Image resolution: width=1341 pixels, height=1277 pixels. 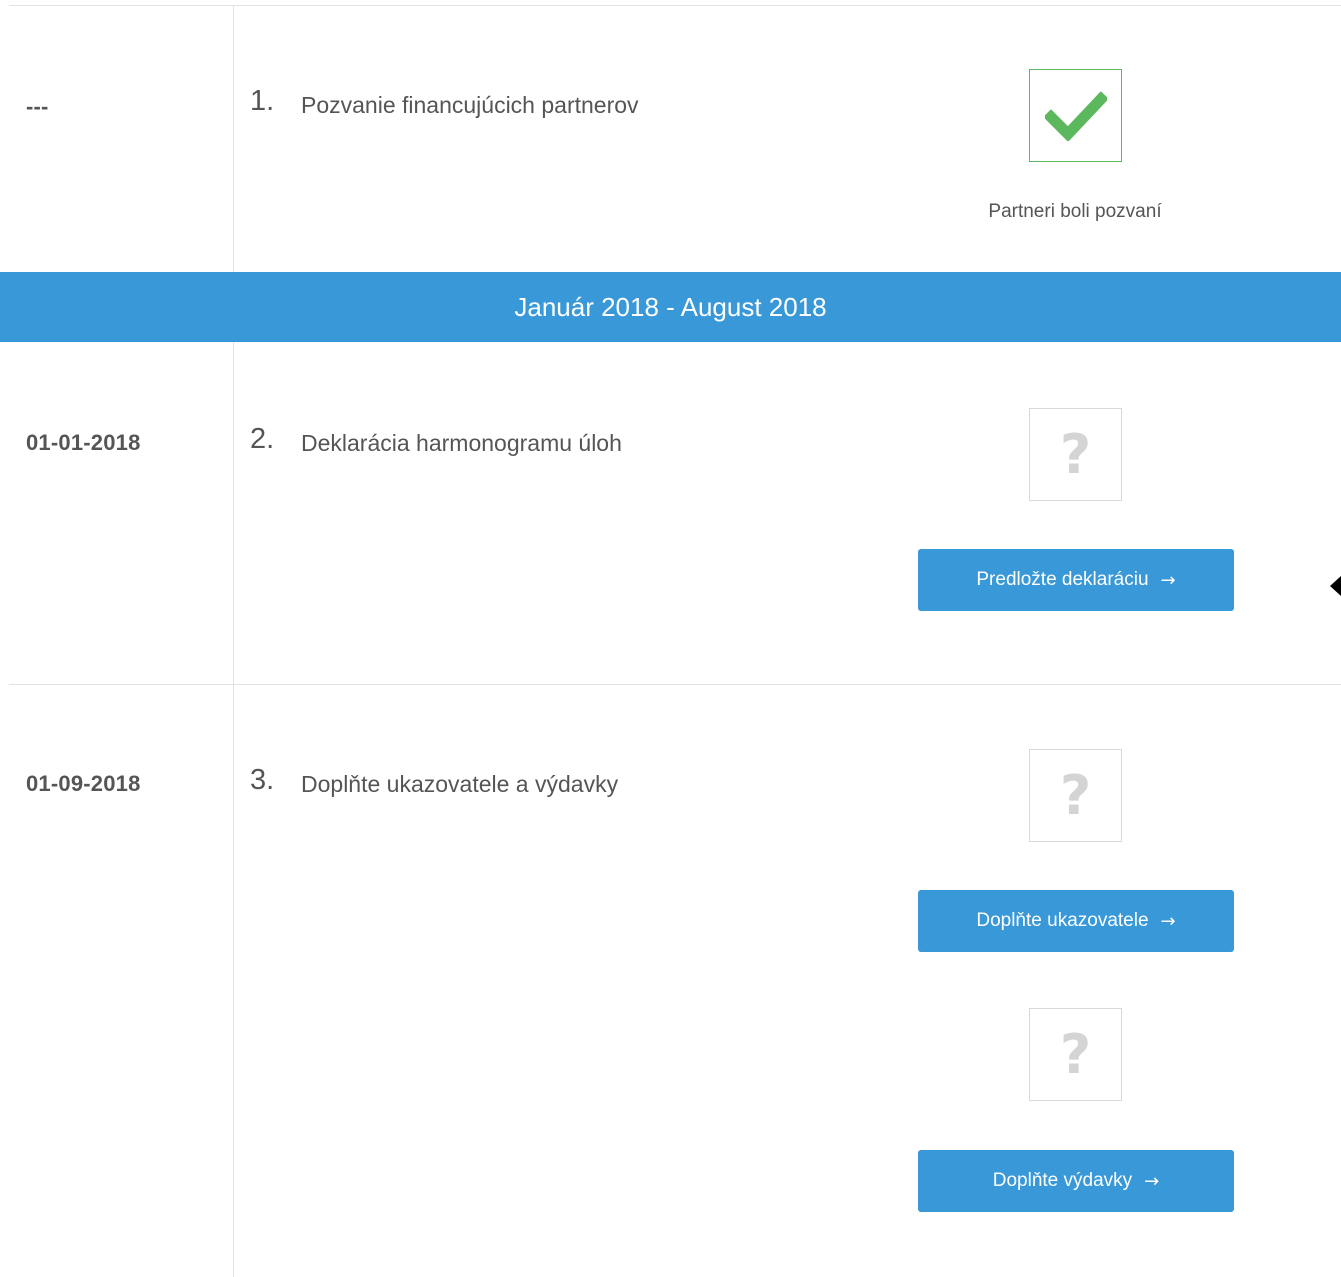 What do you see at coordinates (1335, 586) in the screenshot?
I see `caret-left-icon` at bounding box center [1335, 586].